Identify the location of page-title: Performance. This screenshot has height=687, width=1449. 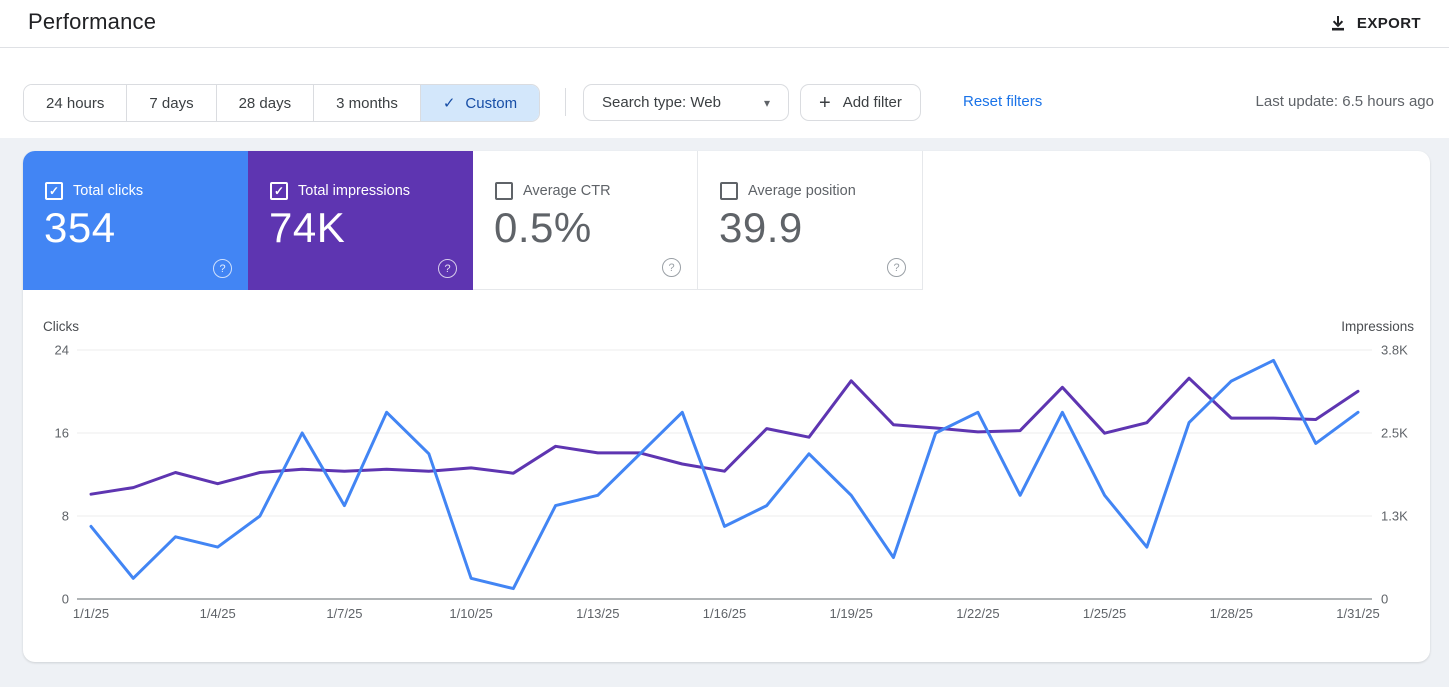
(92, 21).